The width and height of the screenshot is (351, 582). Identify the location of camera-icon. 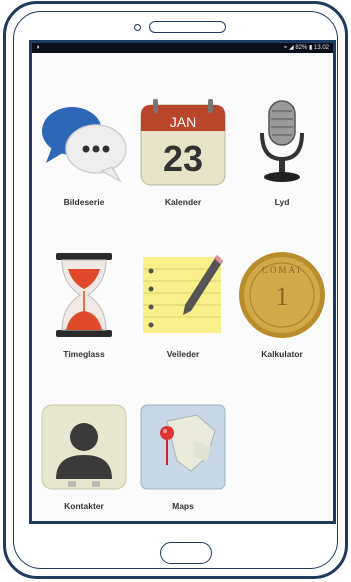
(137, 27).